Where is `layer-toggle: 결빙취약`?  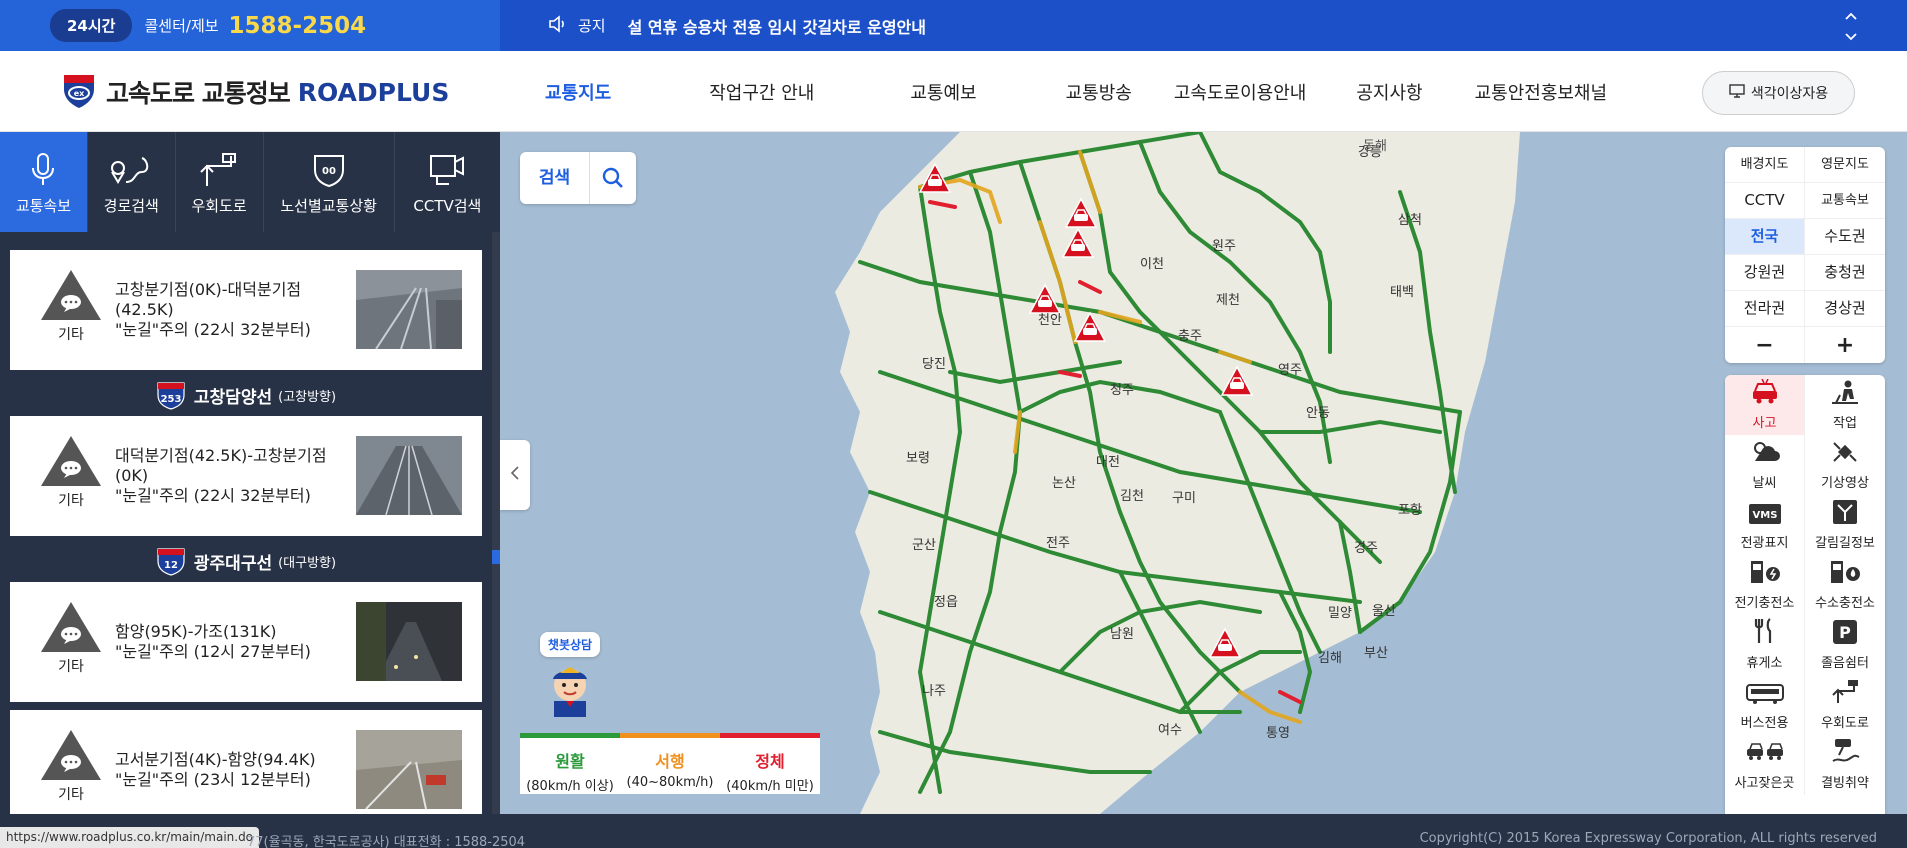 layer-toggle: 결빙취약 is located at coordinates (1845, 765).